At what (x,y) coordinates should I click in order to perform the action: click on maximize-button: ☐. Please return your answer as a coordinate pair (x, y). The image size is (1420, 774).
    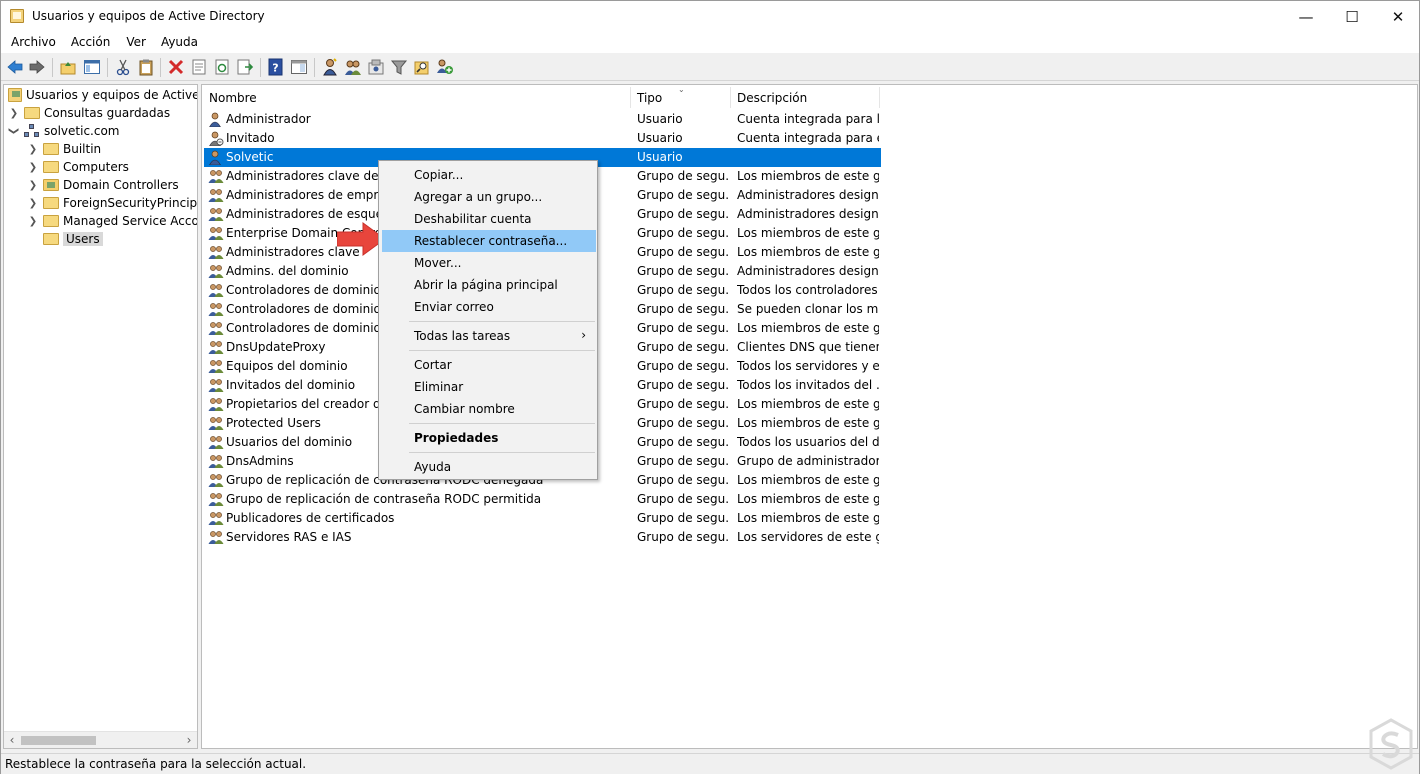
    Looking at the image, I should click on (1352, 16).